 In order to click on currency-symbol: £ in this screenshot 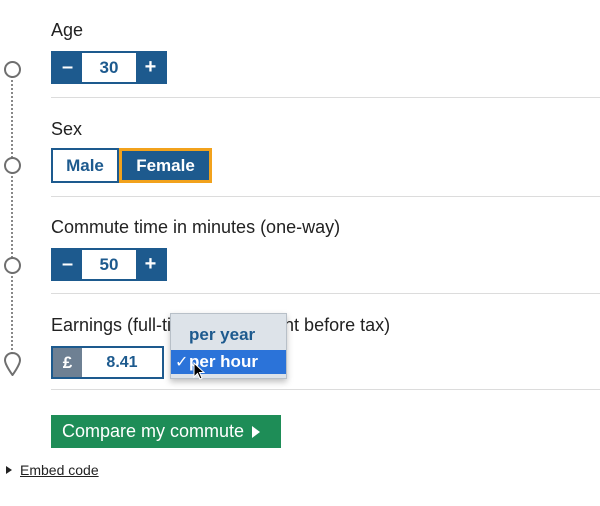, I will do `click(67, 362)`.